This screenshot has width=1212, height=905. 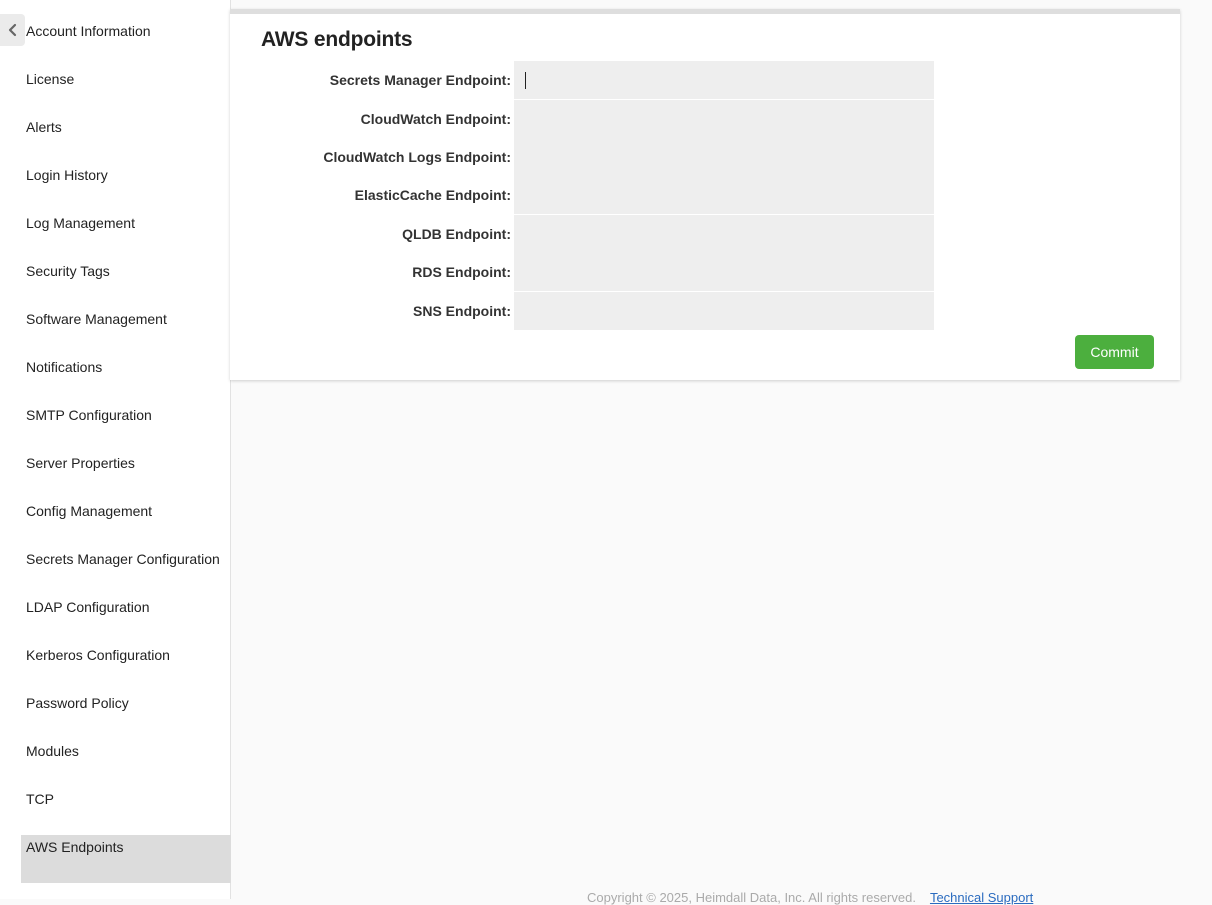 I want to click on sidebar-item-label: Modules, so click(x=52, y=751).